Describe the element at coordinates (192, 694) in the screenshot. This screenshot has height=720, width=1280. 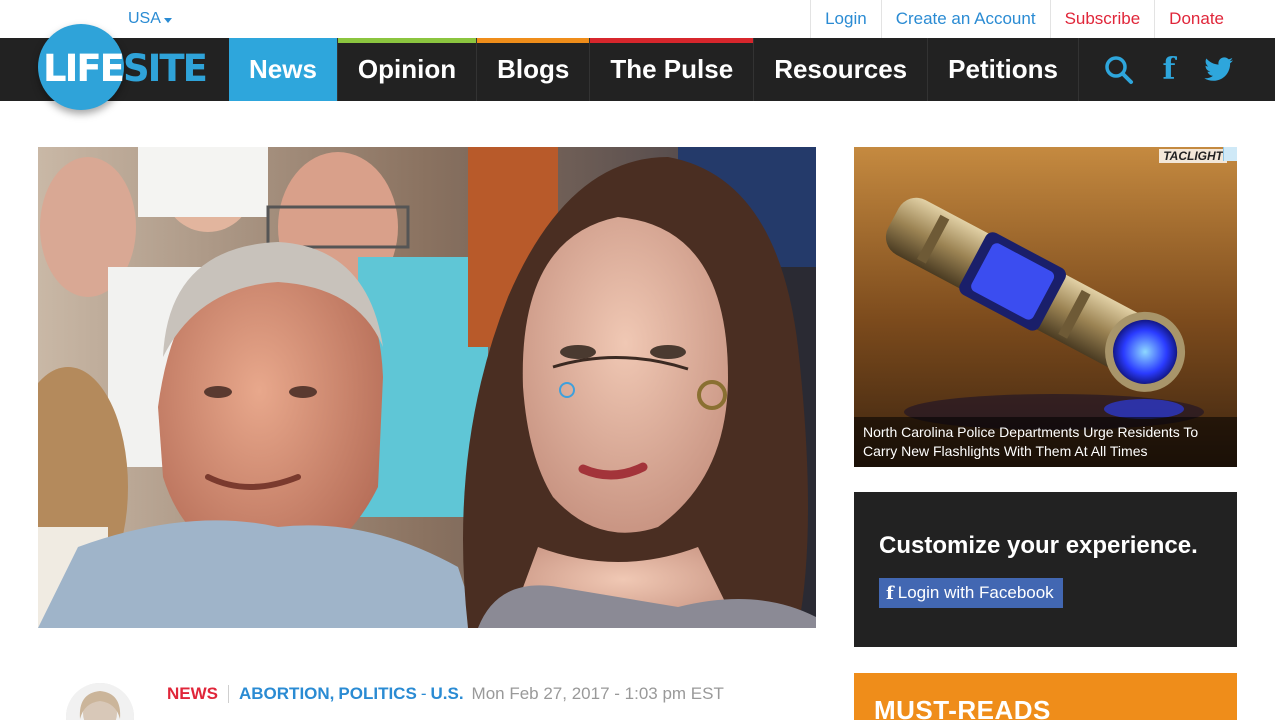
I see `article-category: NEWS` at that location.